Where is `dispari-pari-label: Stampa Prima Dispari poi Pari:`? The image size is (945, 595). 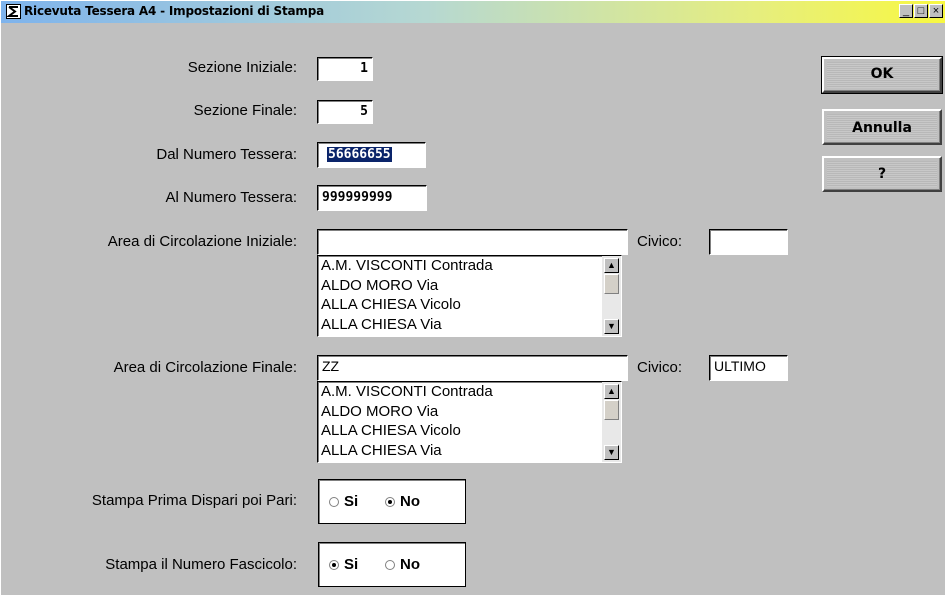
dispari-pari-label: Stampa Prima Dispari poi Pari: is located at coordinates (194, 500).